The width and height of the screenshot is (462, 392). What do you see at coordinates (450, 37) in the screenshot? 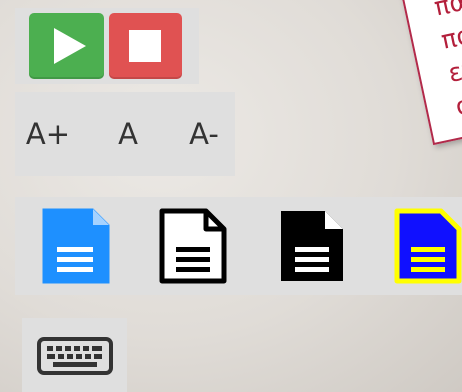
I see `note-line-2: πα` at bounding box center [450, 37].